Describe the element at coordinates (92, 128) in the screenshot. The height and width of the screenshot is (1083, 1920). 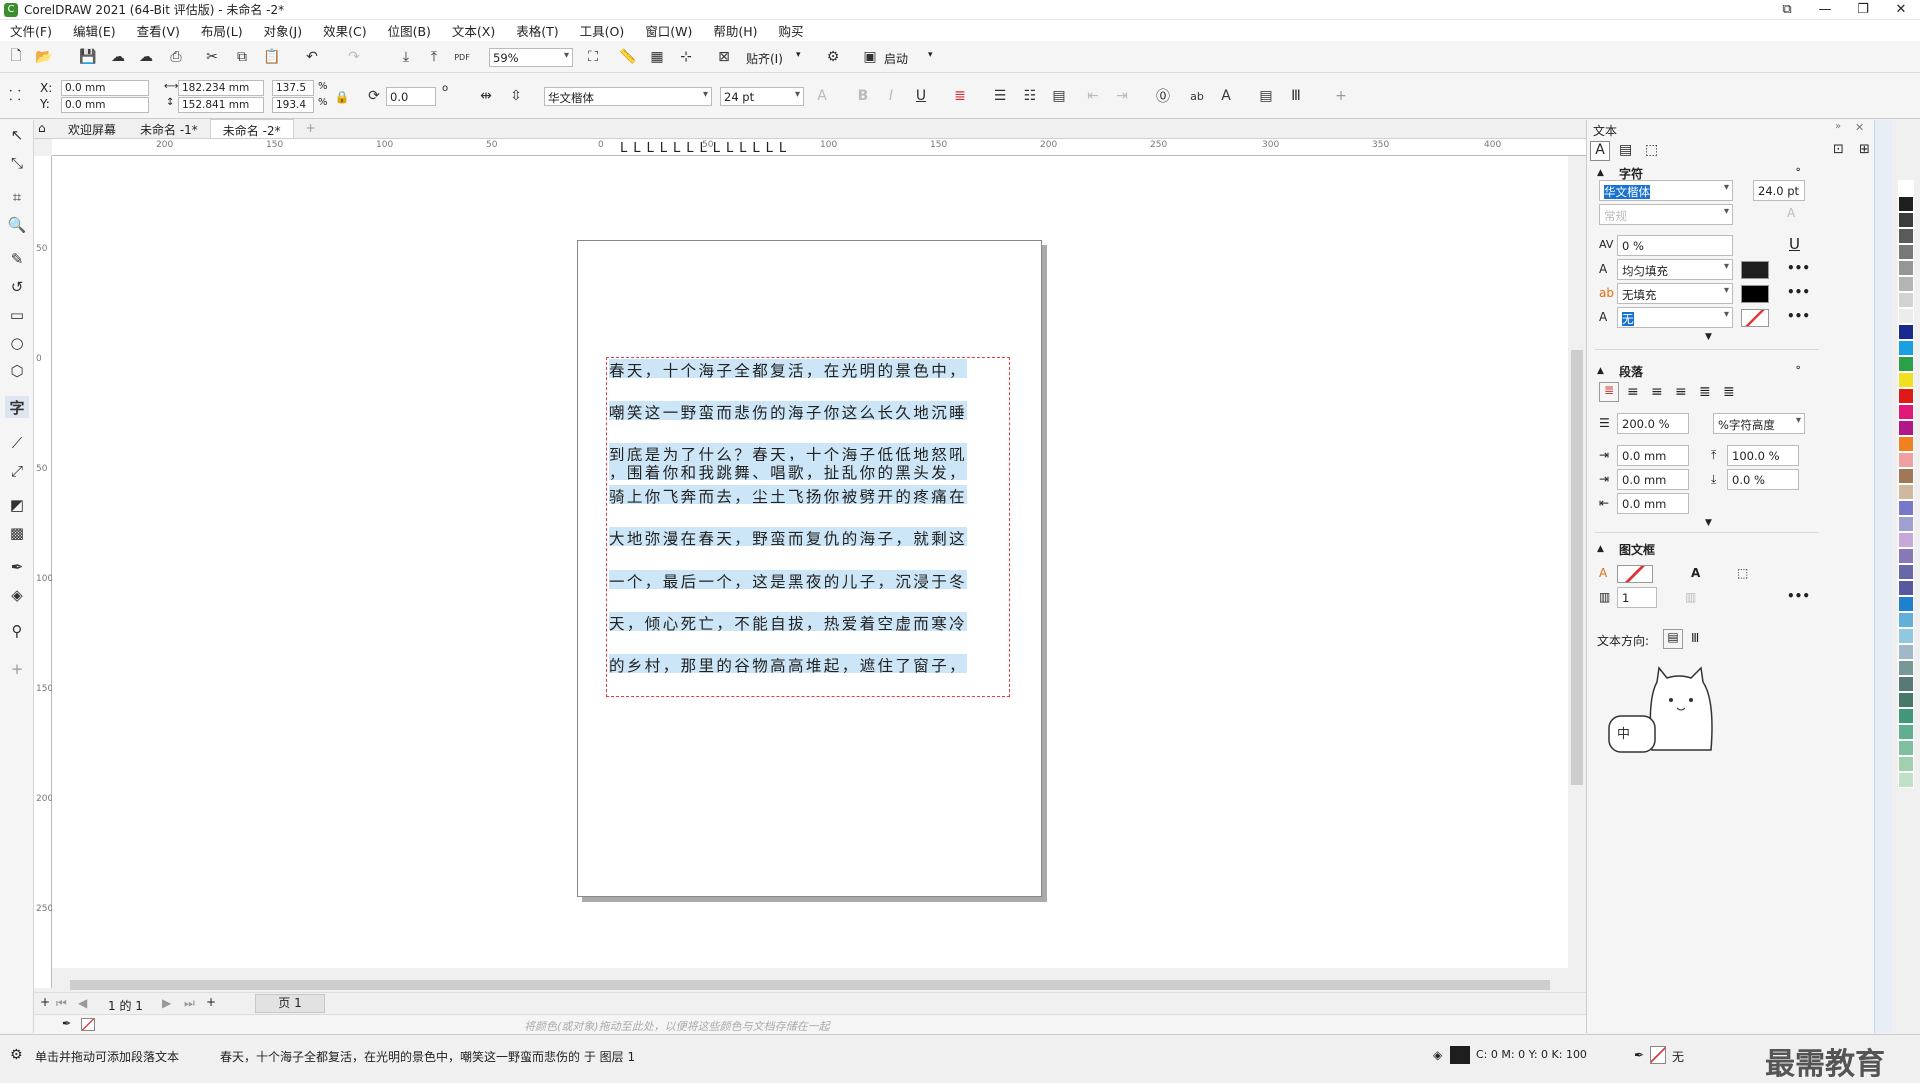
I see `tab-welcome: 欢迎屏幕` at that location.